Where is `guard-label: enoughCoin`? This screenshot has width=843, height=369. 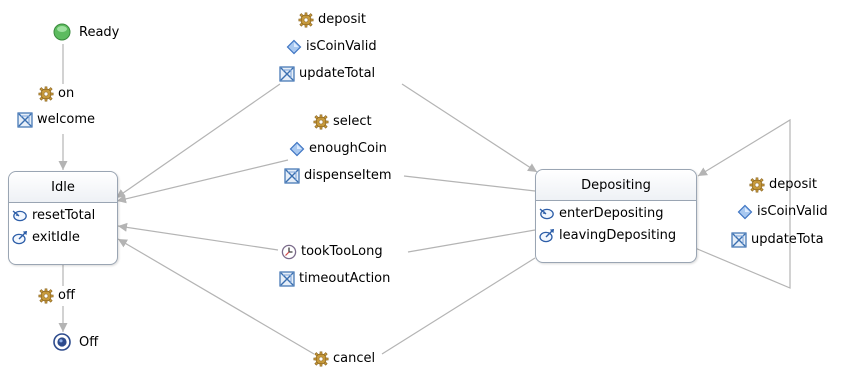
guard-label: enoughCoin is located at coordinates (348, 148).